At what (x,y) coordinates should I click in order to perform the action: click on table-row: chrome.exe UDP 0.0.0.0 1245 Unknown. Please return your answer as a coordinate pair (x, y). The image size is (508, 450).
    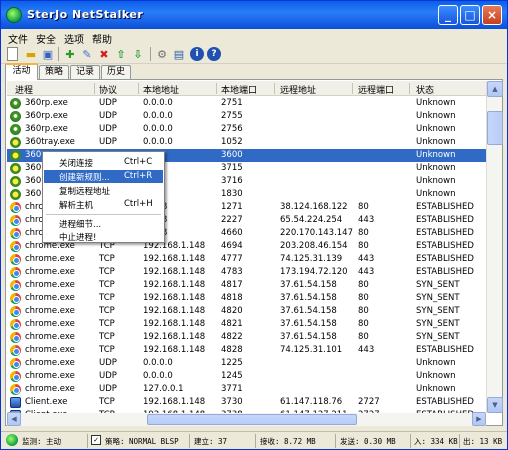
    Looking at the image, I should click on (246, 376).